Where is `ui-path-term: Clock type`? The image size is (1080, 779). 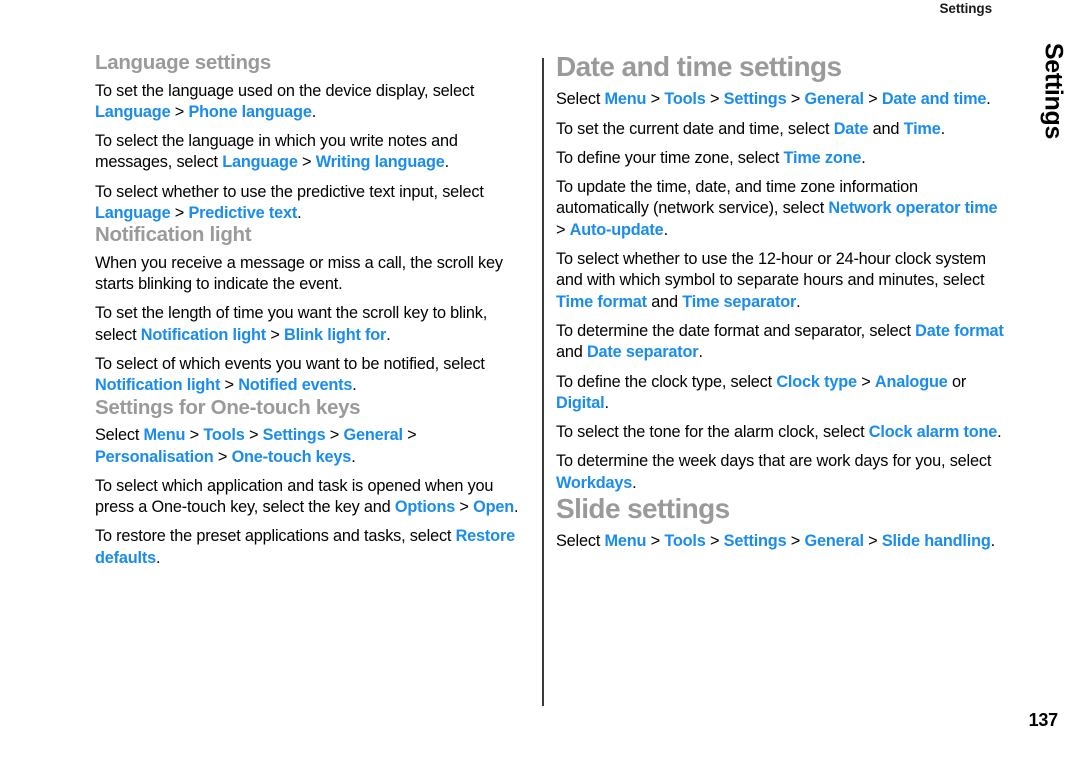
ui-path-term: Clock type is located at coordinates (816, 382).